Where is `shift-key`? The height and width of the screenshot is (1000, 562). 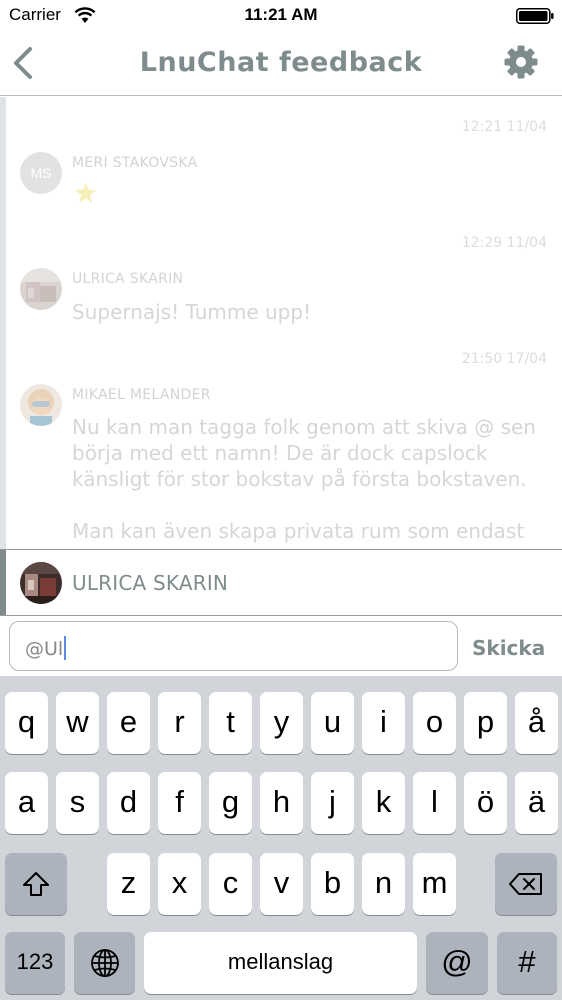
shift-key is located at coordinates (36, 884).